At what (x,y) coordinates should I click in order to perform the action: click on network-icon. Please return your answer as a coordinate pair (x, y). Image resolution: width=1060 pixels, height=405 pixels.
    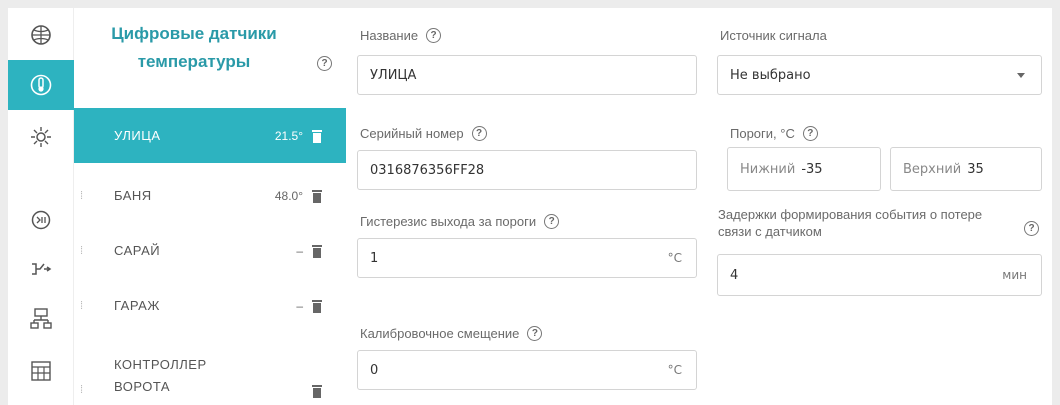
    Looking at the image, I should click on (41, 318).